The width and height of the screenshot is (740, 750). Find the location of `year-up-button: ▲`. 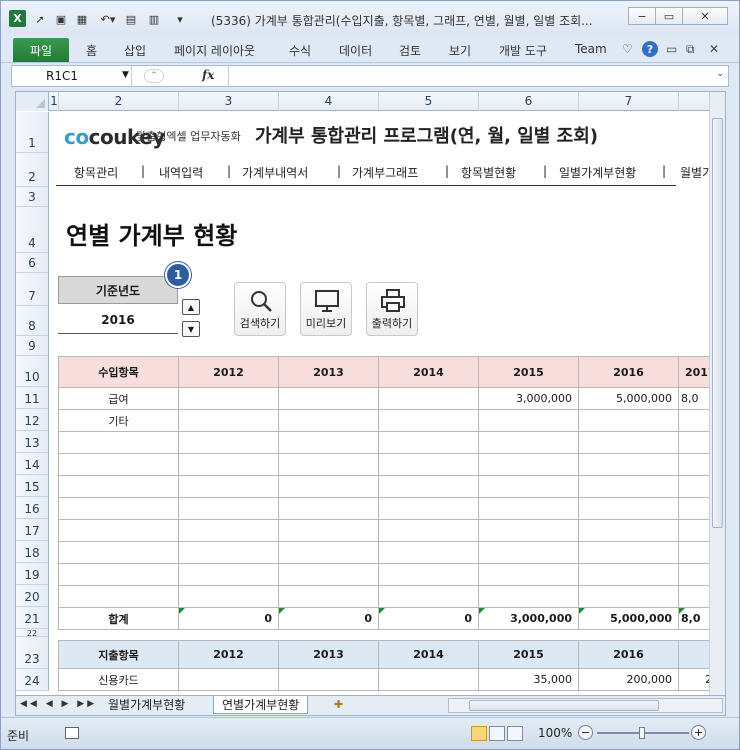

year-up-button: ▲ is located at coordinates (191, 307).